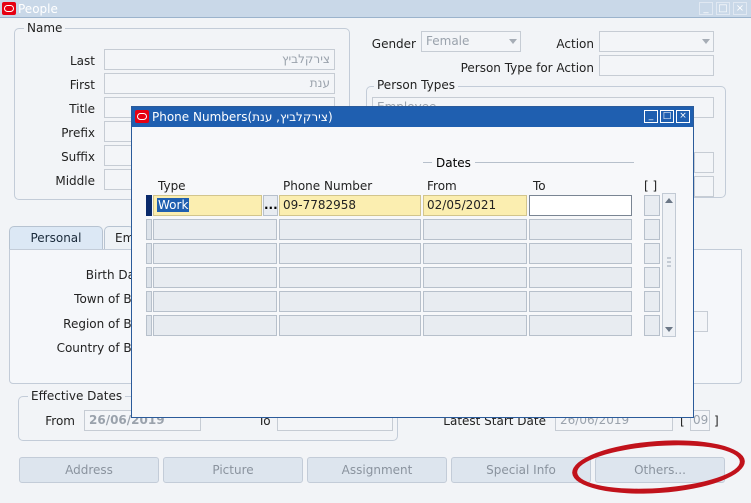 This screenshot has width=751, height=503. I want to click on prefix-field, so click(119, 131).